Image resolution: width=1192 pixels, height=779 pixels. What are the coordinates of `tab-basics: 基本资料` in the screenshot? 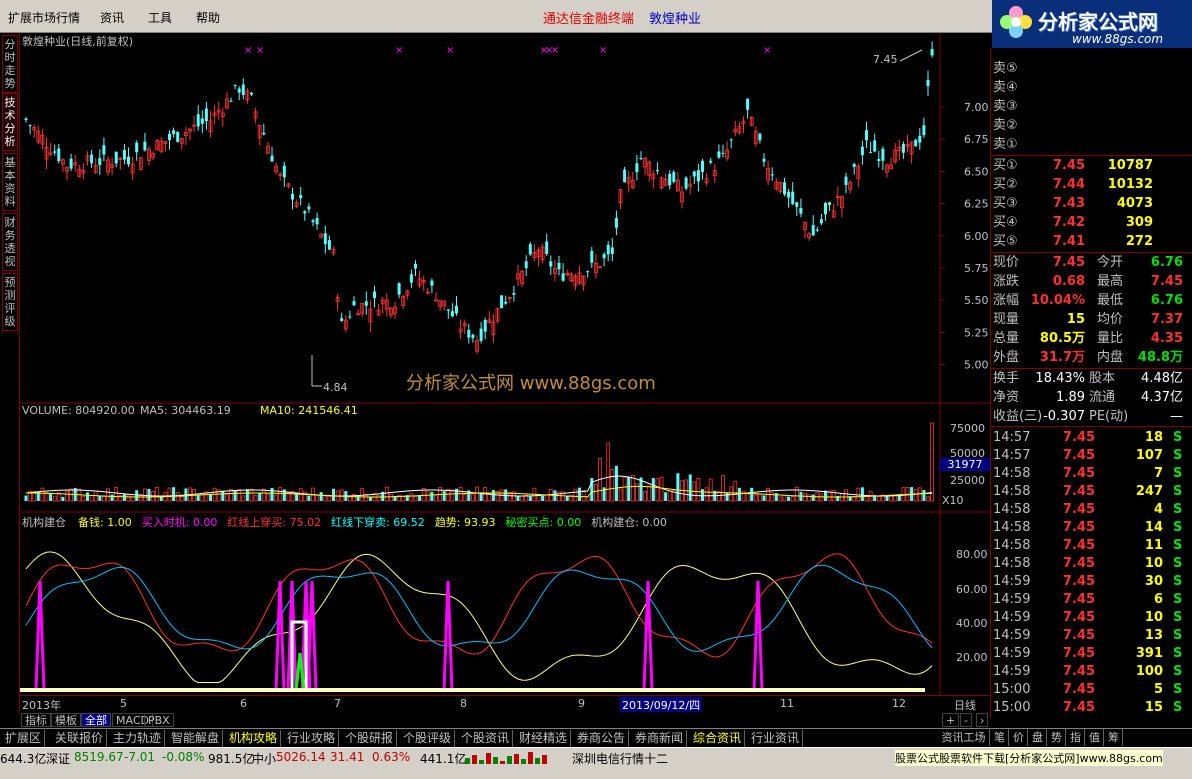 It's located at (10, 182).